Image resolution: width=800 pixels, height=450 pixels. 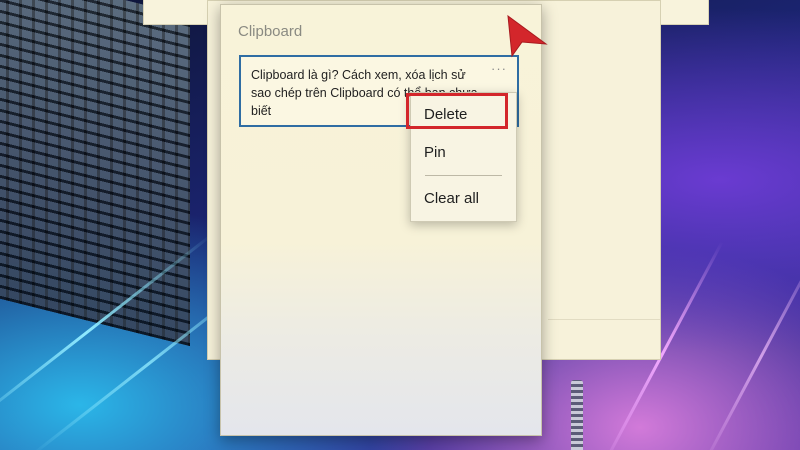 I want to click on background-window-divider, so click(x=604, y=319).